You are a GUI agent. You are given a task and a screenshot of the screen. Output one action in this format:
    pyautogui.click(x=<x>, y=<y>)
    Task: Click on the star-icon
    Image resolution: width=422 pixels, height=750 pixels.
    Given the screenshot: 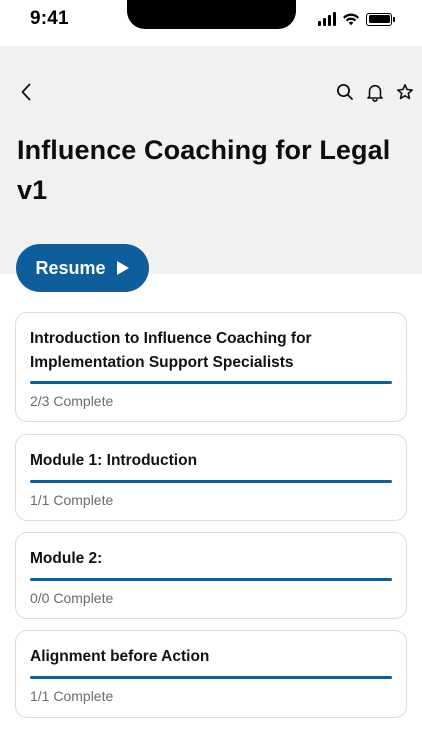 What is the action you would take?
    pyautogui.click(x=405, y=92)
    